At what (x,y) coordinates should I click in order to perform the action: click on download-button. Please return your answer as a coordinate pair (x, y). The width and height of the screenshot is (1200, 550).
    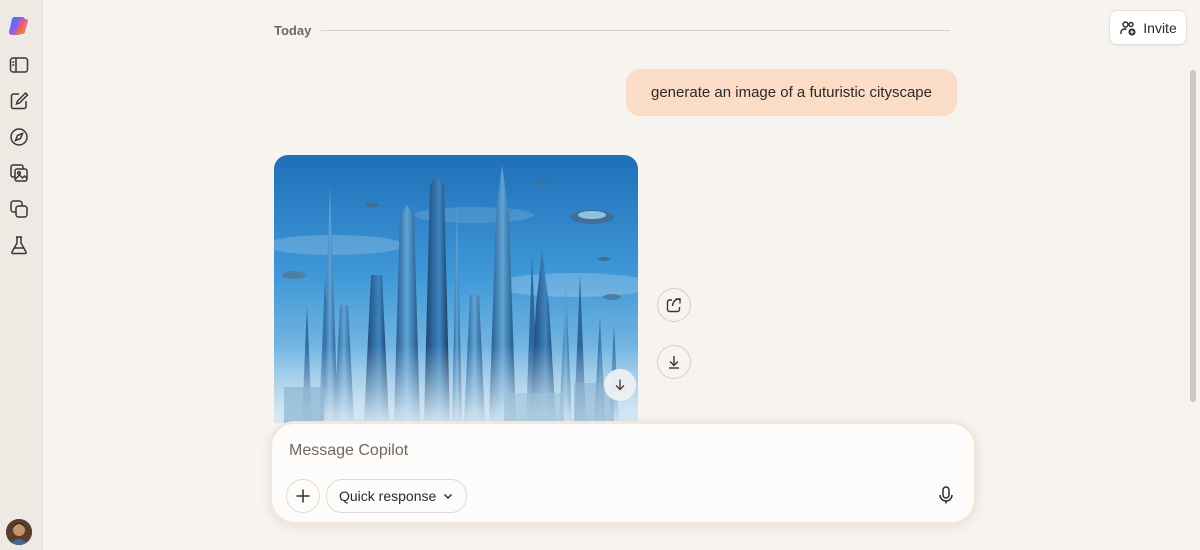
    Looking at the image, I should click on (674, 362).